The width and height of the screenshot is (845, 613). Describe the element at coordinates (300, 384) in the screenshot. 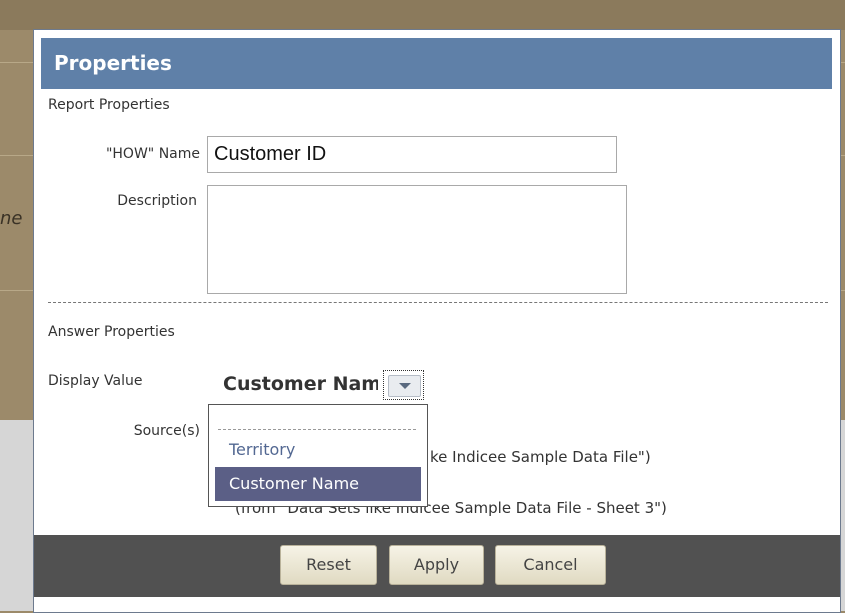

I see `display-value-selected: Customer Name` at that location.